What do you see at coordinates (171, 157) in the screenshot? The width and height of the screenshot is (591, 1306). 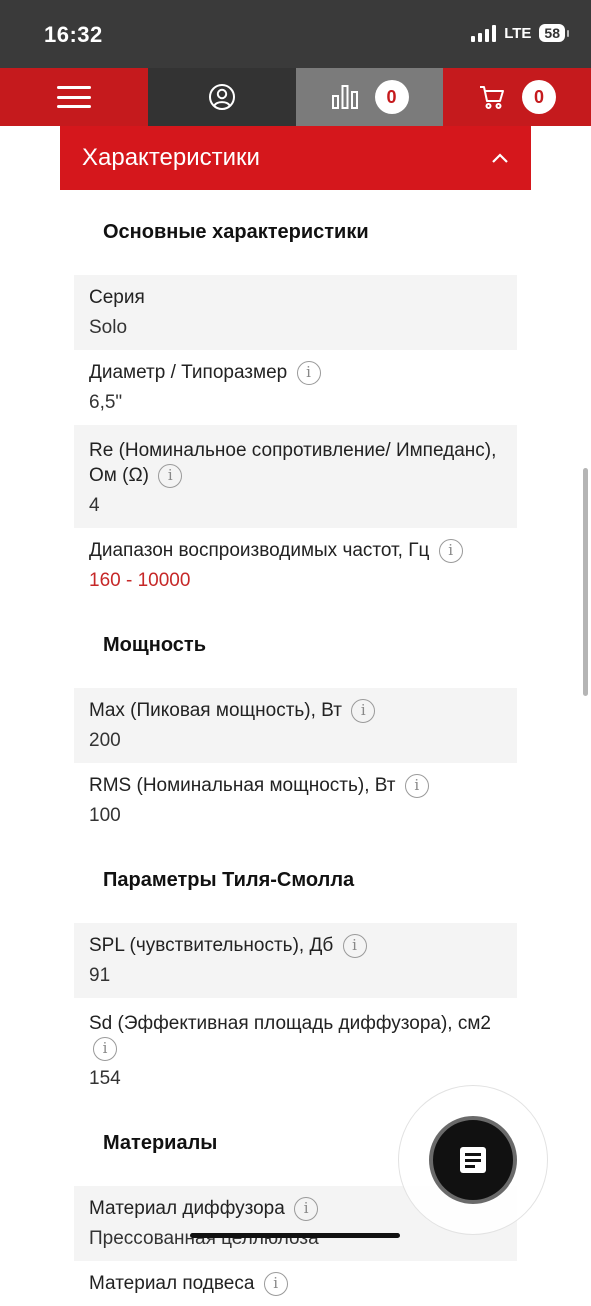 I see `section-title: Характеристики` at bounding box center [171, 157].